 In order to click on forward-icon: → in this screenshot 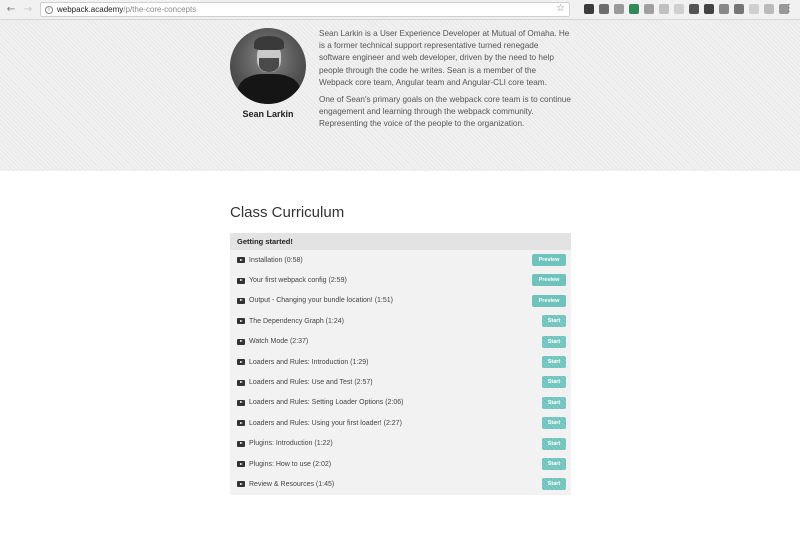, I will do `click(28, 10)`.